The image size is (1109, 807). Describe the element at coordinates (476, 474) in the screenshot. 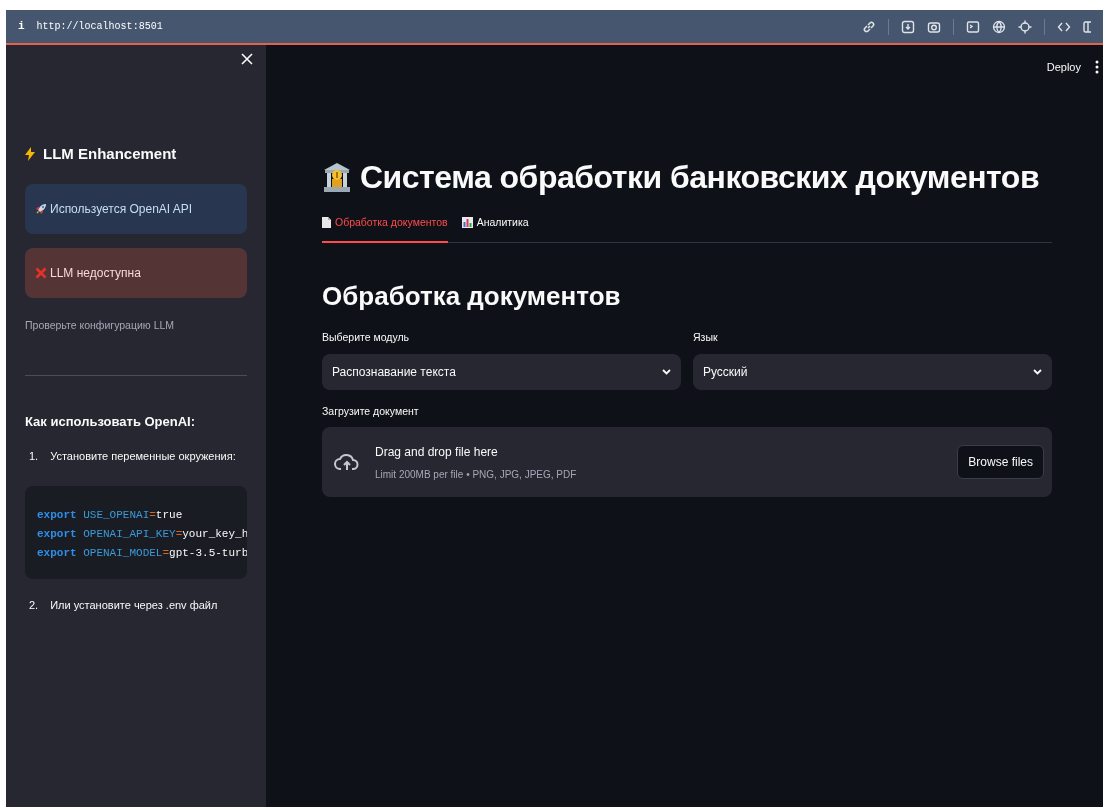

I see `dropzone-hint: Limit 200MB per file • PNG, JPG, JPEG, PDF` at that location.